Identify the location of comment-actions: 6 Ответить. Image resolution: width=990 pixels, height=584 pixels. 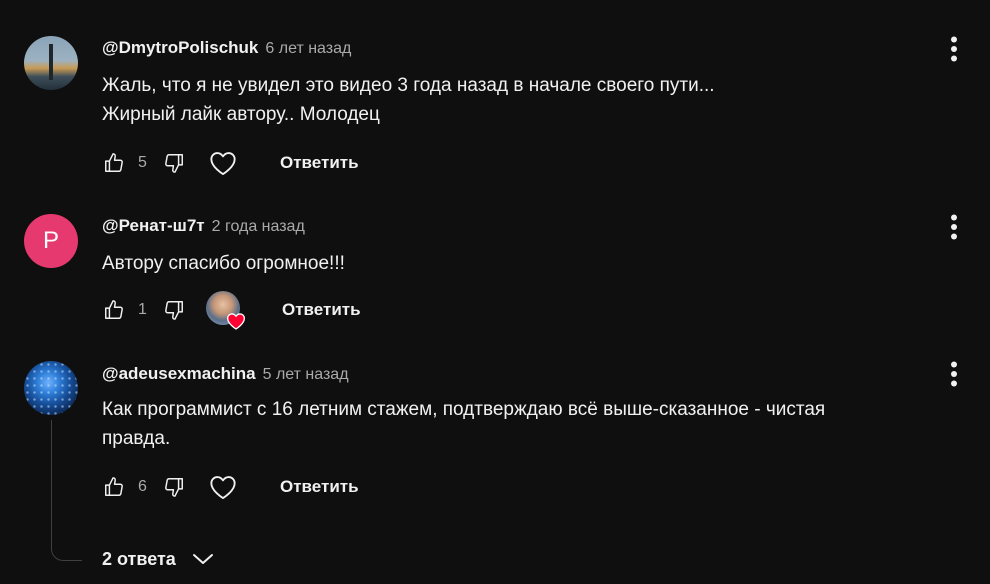
(230, 487).